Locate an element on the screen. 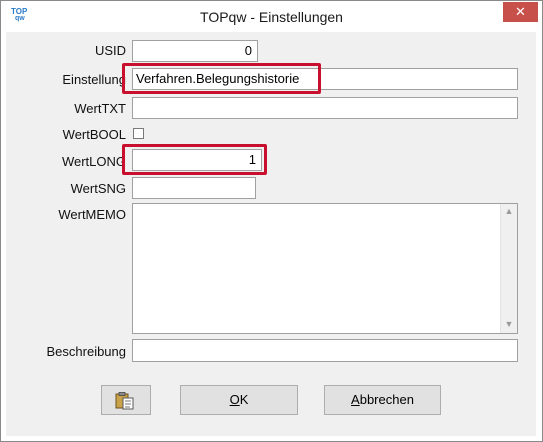  cancel-label-rest: bbrechen is located at coordinates (386, 399).